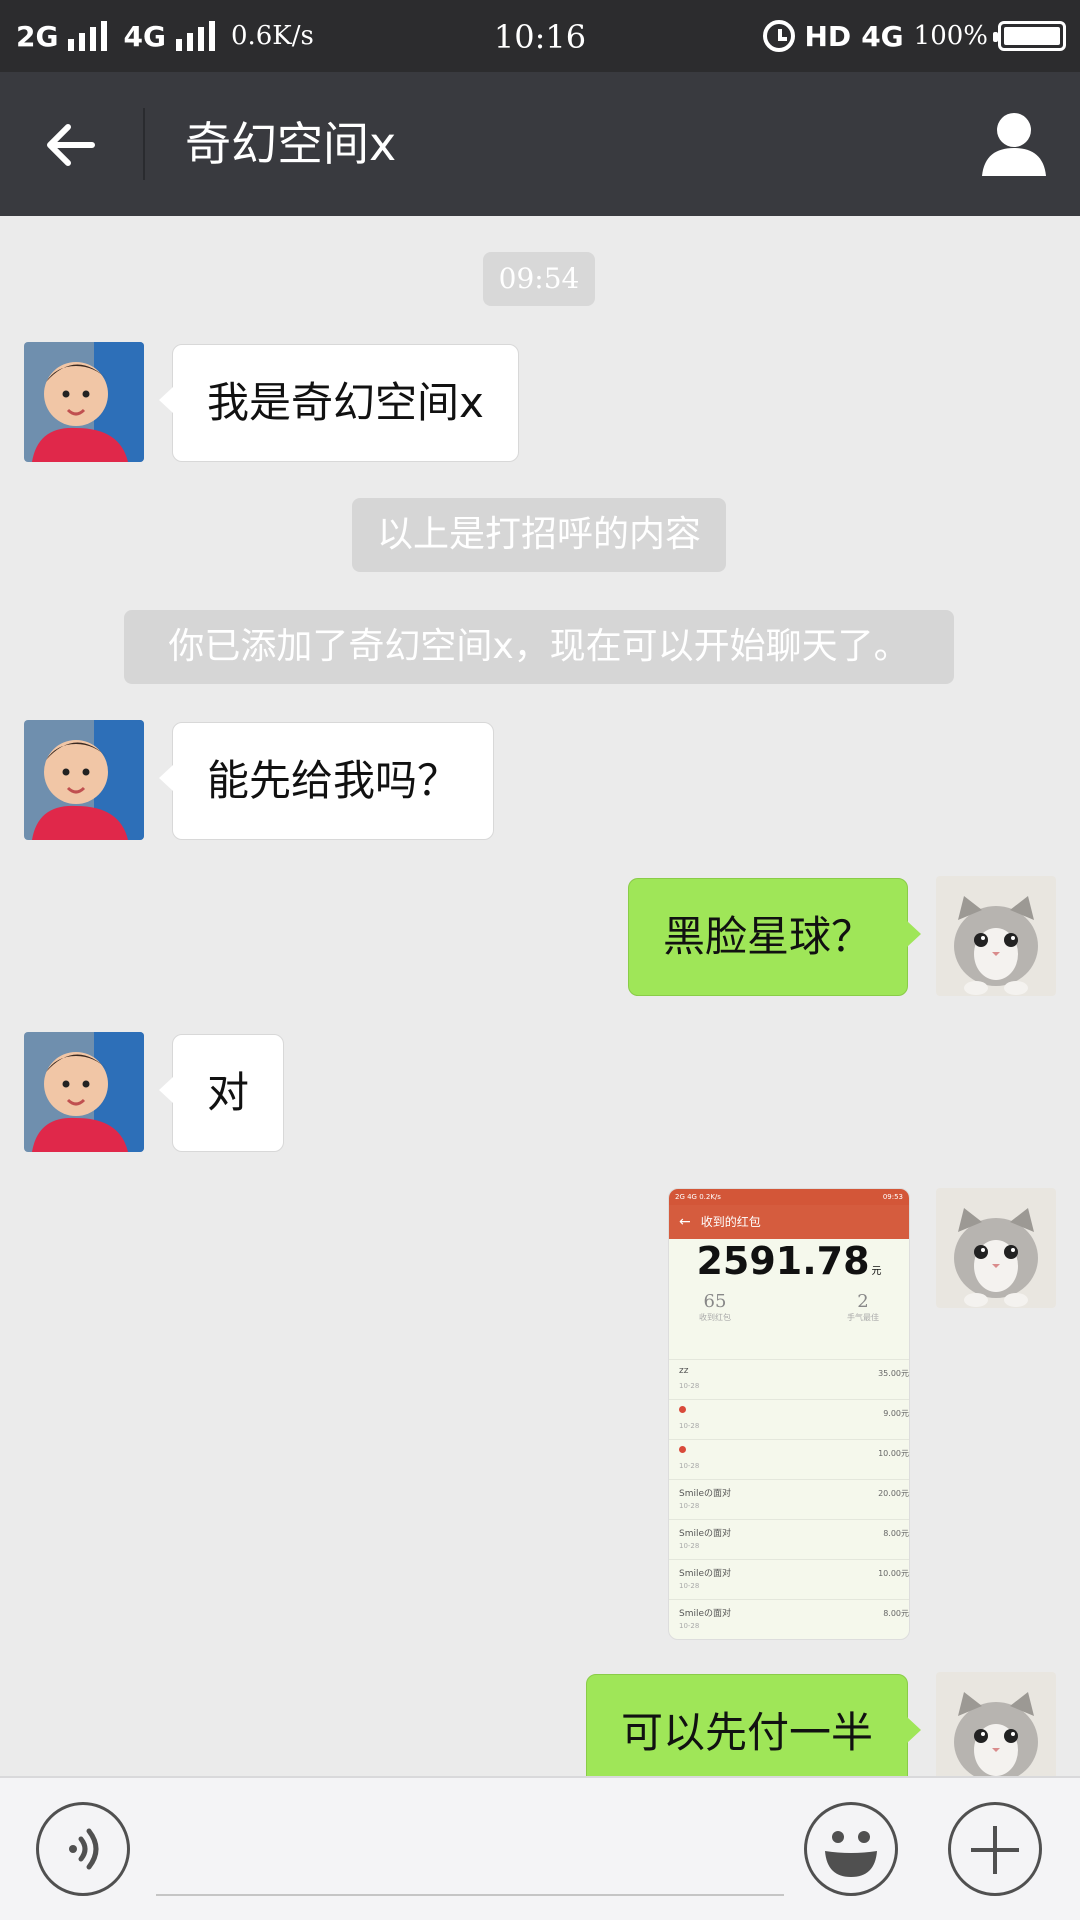 The width and height of the screenshot is (1080, 1920). Describe the element at coordinates (789, 1197) in the screenshot. I see `thumb-status-bar: 2G 4G 0.2K/s 09:53` at that location.